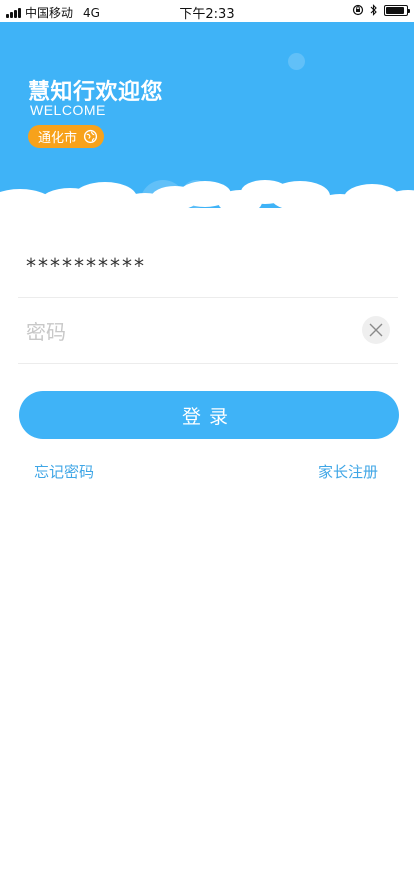 This screenshot has width=414, height=896. What do you see at coordinates (178, 331) in the screenshot?
I see `password-input` at bounding box center [178, 331].